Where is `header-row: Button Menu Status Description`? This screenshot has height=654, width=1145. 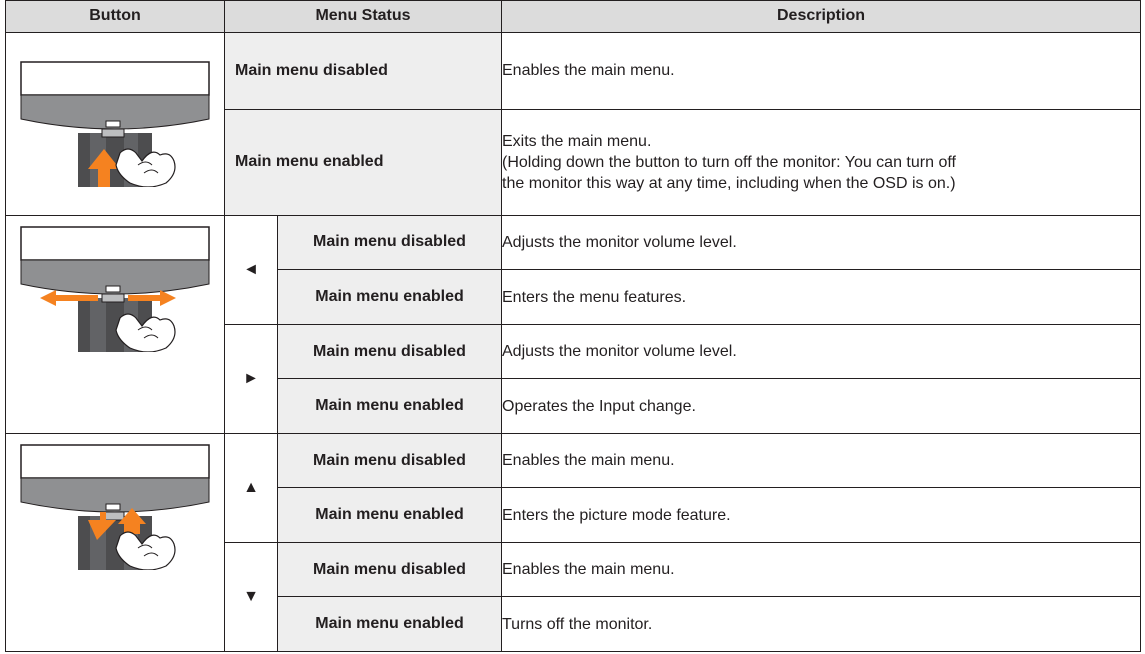 header-row: Button Menu Status Description is located at coordinates (573, 16).